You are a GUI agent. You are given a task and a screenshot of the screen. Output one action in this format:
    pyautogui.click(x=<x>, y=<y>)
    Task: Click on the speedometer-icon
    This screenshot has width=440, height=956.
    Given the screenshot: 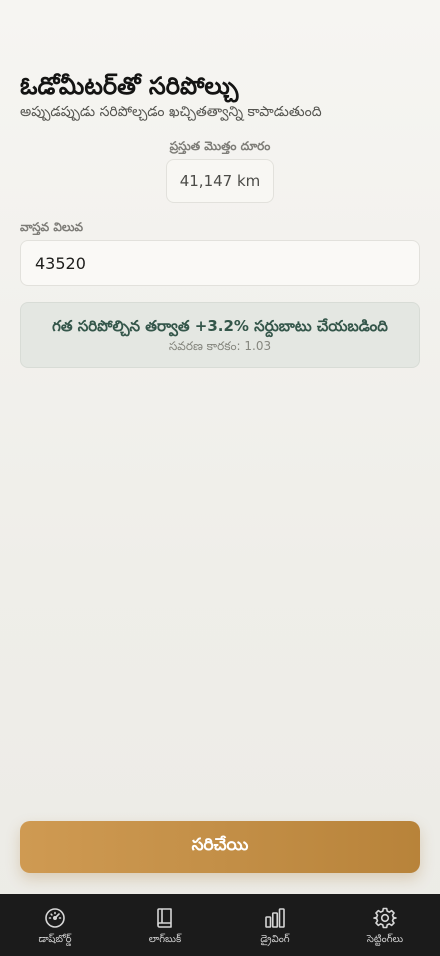 What is the action you would take?
    pyautogui.click(x=55, y=918)
    